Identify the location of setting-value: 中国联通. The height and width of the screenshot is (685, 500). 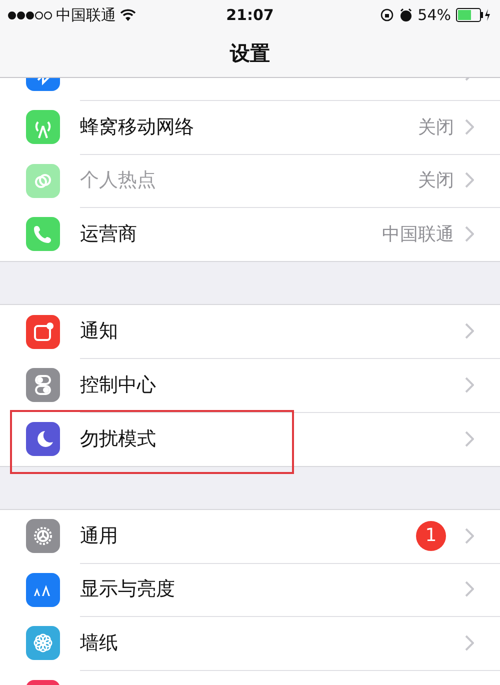
(418, 234).